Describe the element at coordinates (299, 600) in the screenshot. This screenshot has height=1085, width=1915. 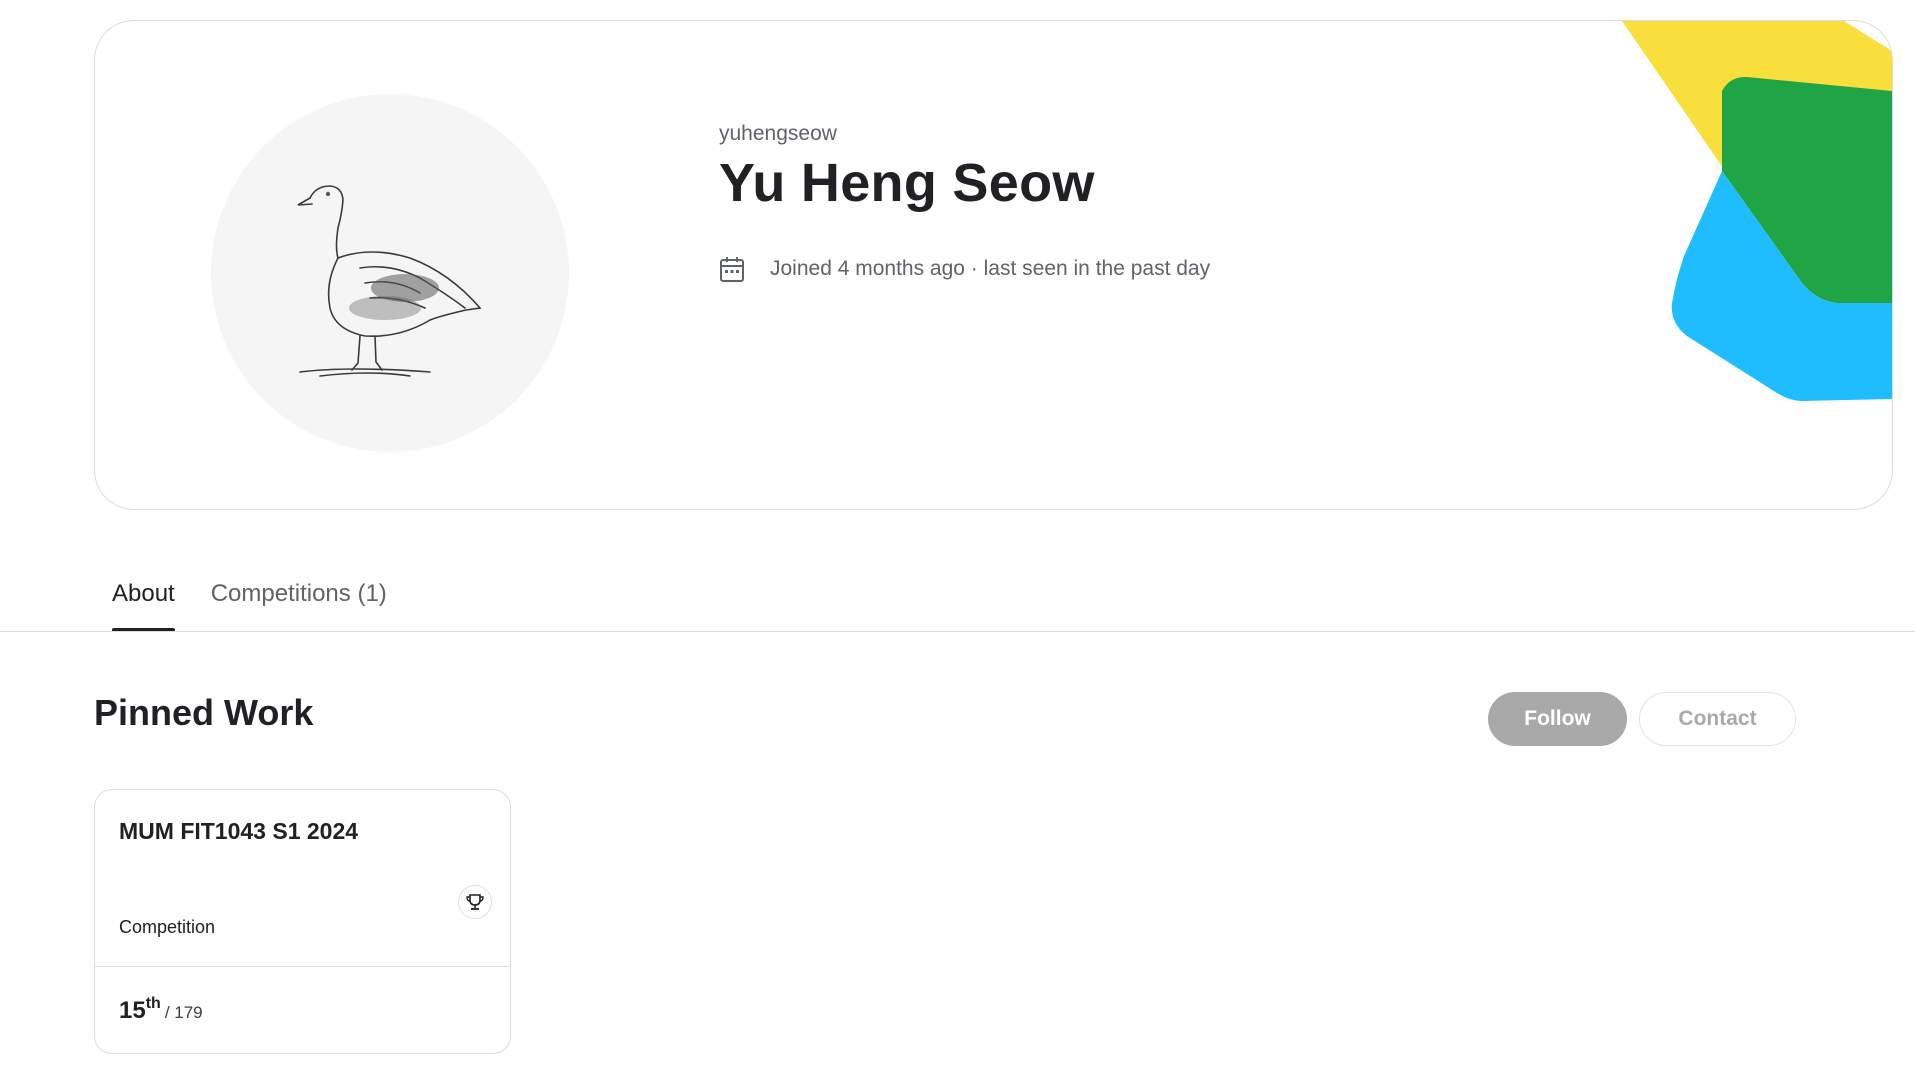
I see `tab-competitions: Competitions (1)` at that location.